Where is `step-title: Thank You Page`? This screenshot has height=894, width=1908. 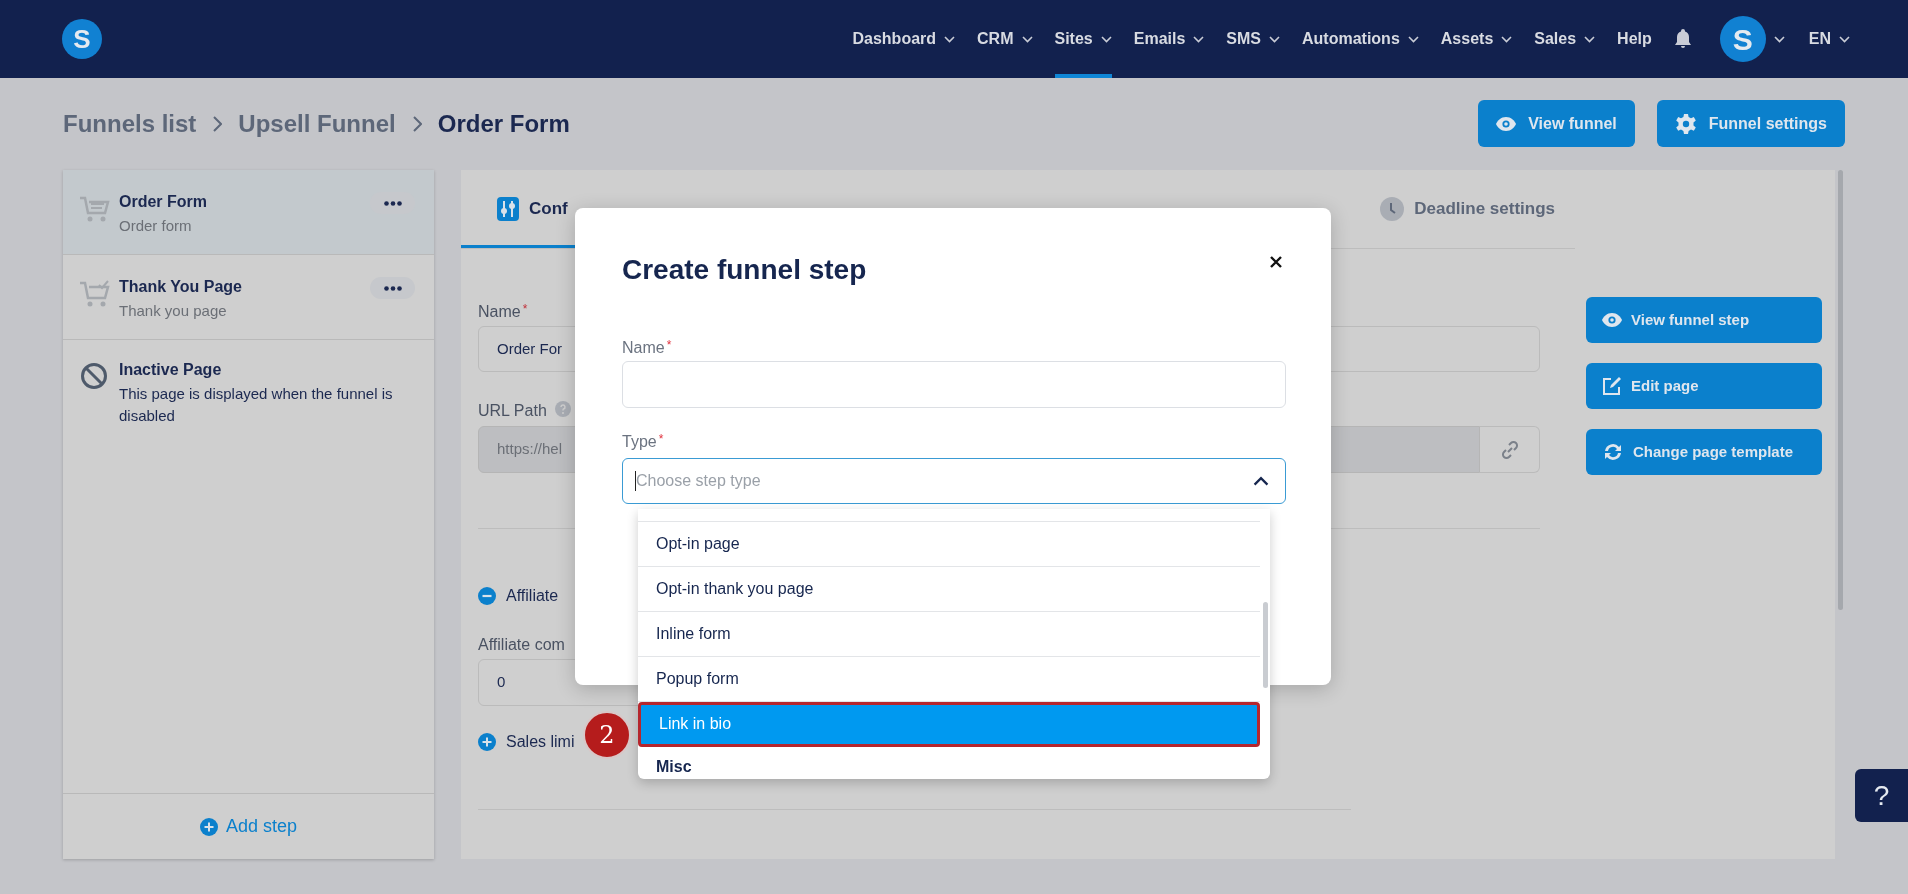 step-title: Thank You Page is located at coordinates (181, 287).